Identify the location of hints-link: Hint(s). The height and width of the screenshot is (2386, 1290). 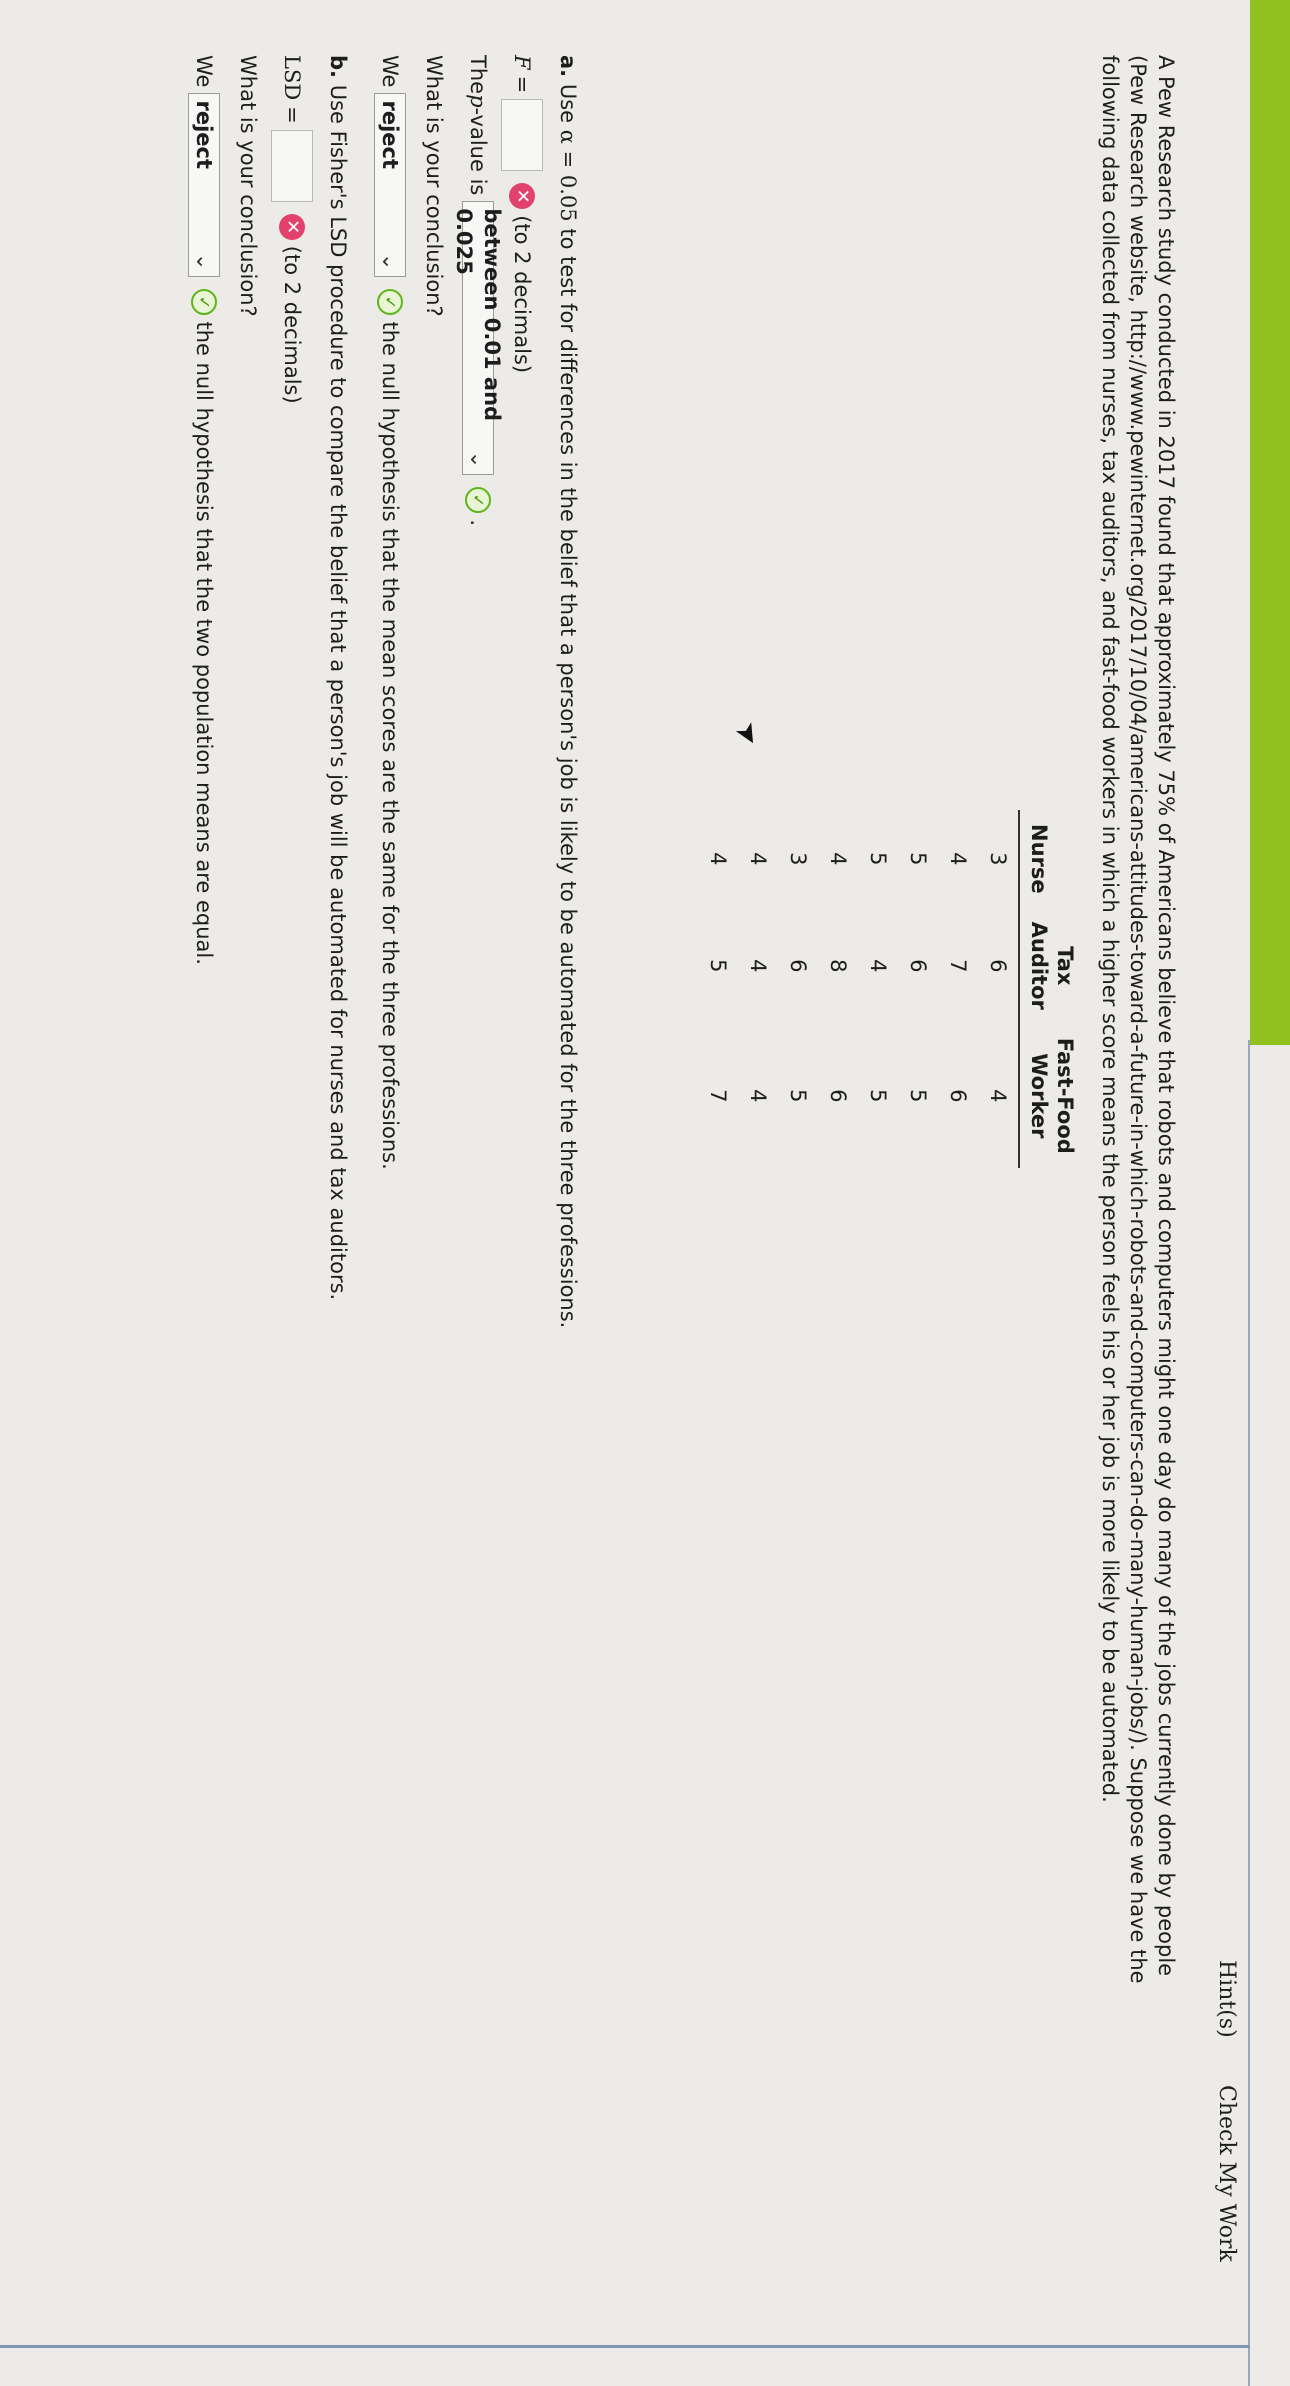
(1226, 1999).